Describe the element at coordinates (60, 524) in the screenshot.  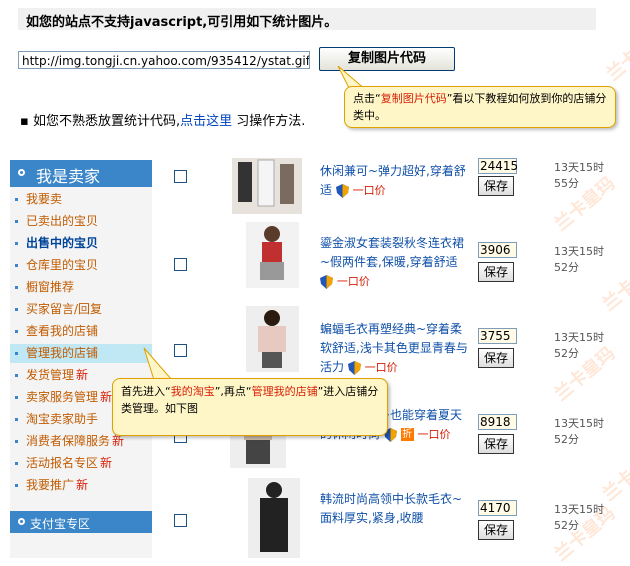
I see `sidebar-footer-label: 支付宝专区` at that location.